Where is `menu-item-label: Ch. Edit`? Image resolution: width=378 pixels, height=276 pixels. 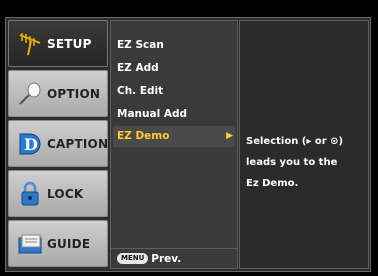 menu-item-label: Ch. Edit is located at coordinates (140, 91).